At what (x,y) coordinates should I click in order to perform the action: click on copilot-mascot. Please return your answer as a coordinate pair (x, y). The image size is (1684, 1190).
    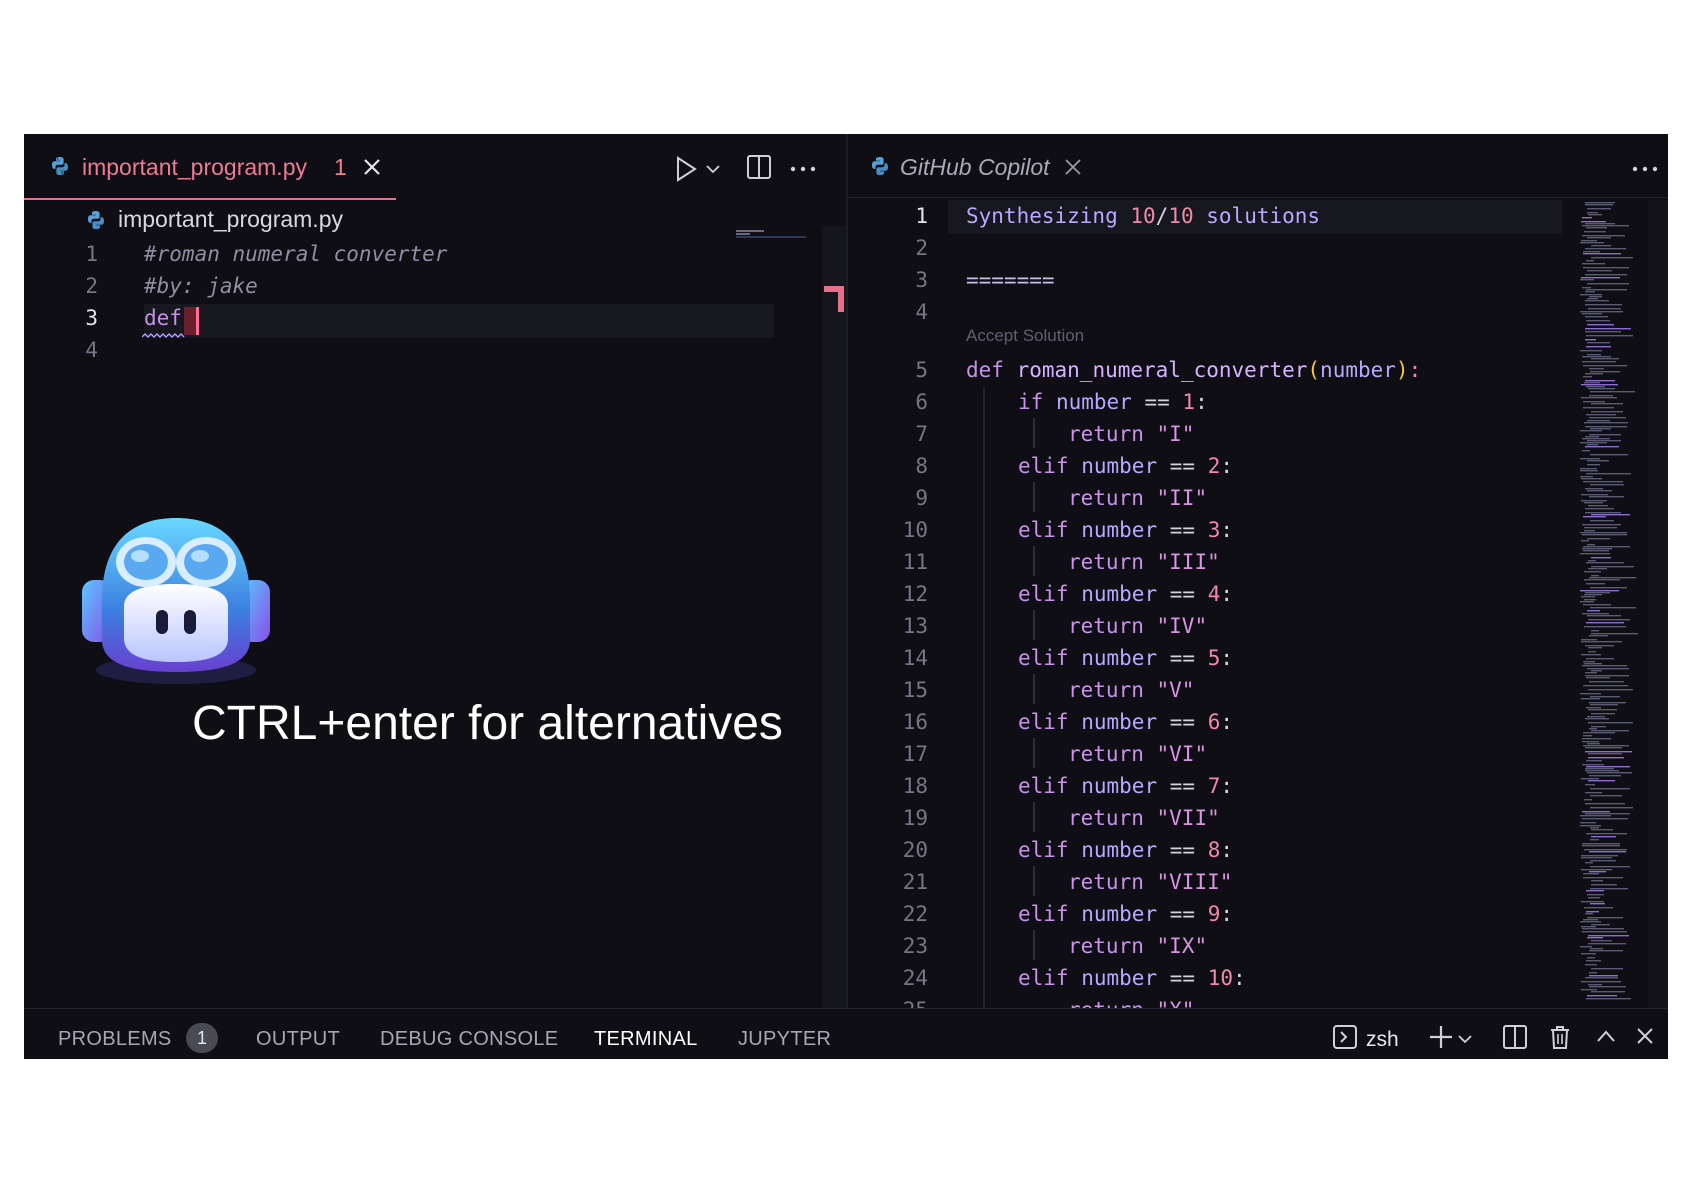
    Looking at the image, I should click on (176, 601).